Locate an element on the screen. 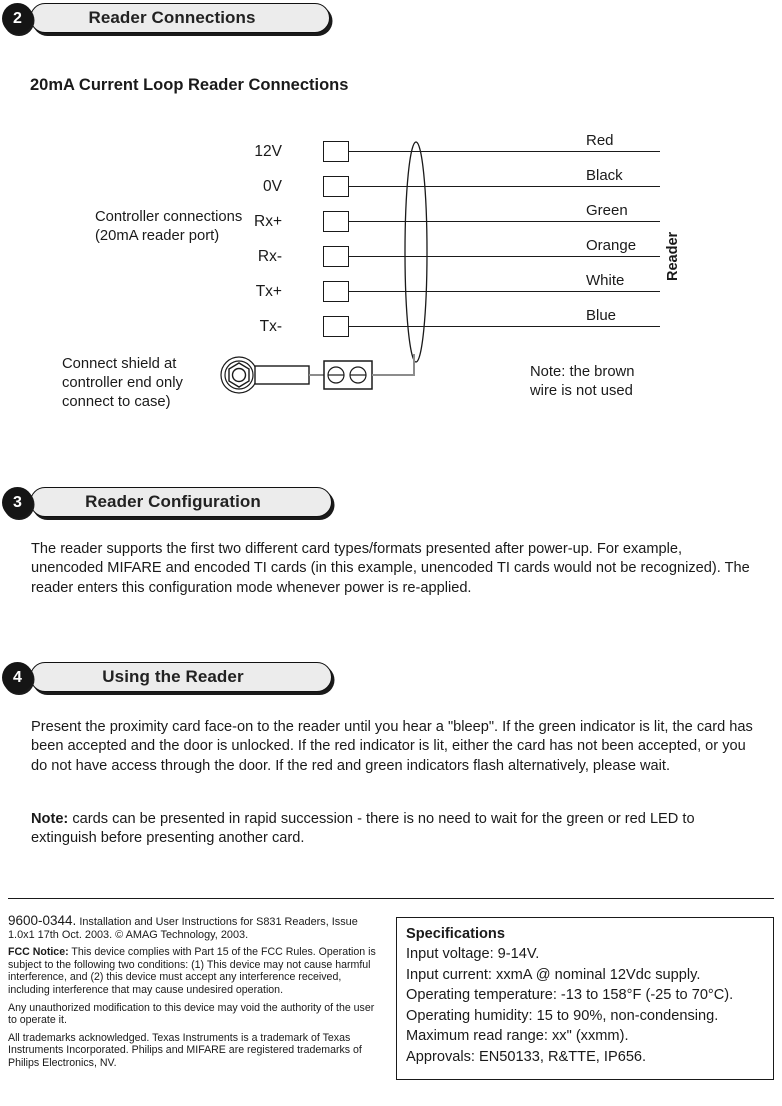  terminal-box-tx-minus is located at coordinates (336, 326).